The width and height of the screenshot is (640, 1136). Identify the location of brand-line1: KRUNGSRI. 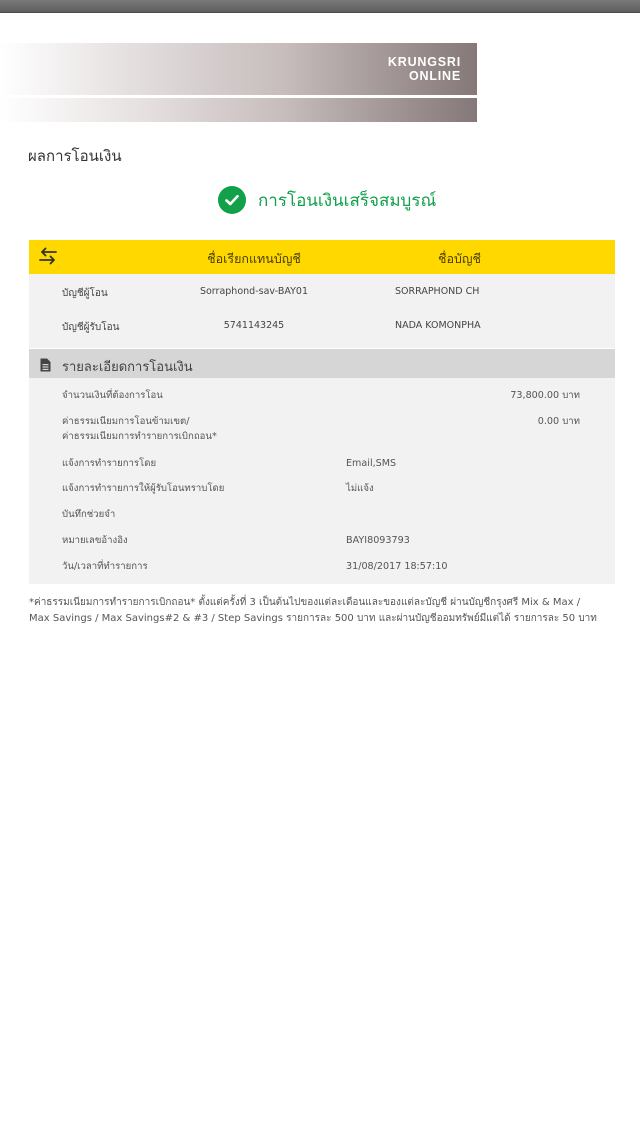
(424, 62).